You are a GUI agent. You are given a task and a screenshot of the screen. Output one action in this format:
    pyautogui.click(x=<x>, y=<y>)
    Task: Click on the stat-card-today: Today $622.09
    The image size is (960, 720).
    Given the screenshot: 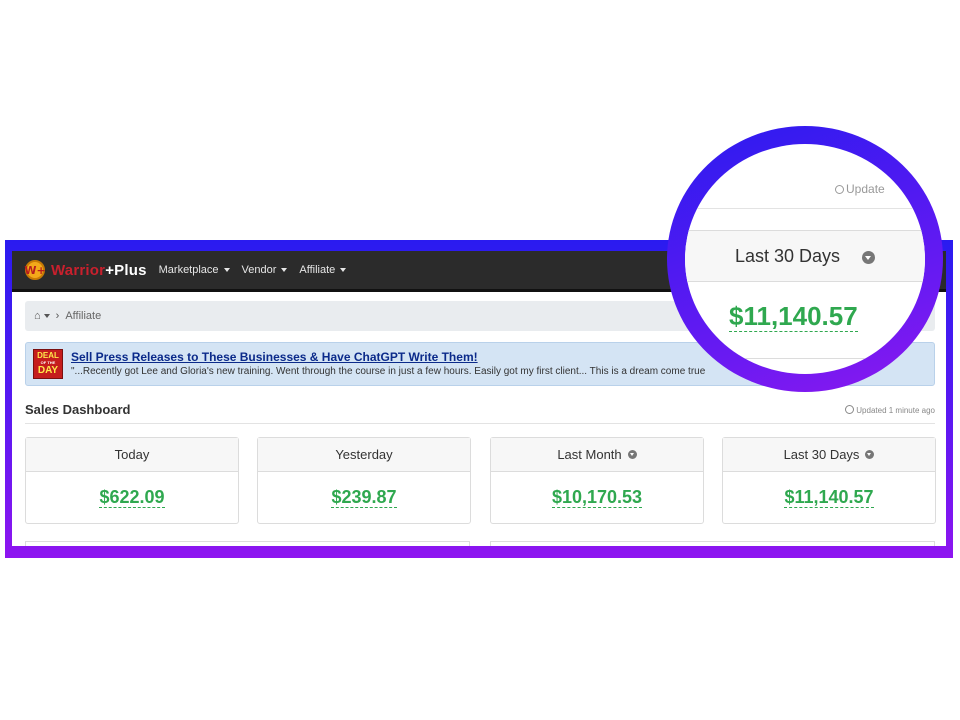 What is the action you would take?
    pyautogui.click(x=132, y=480)
    